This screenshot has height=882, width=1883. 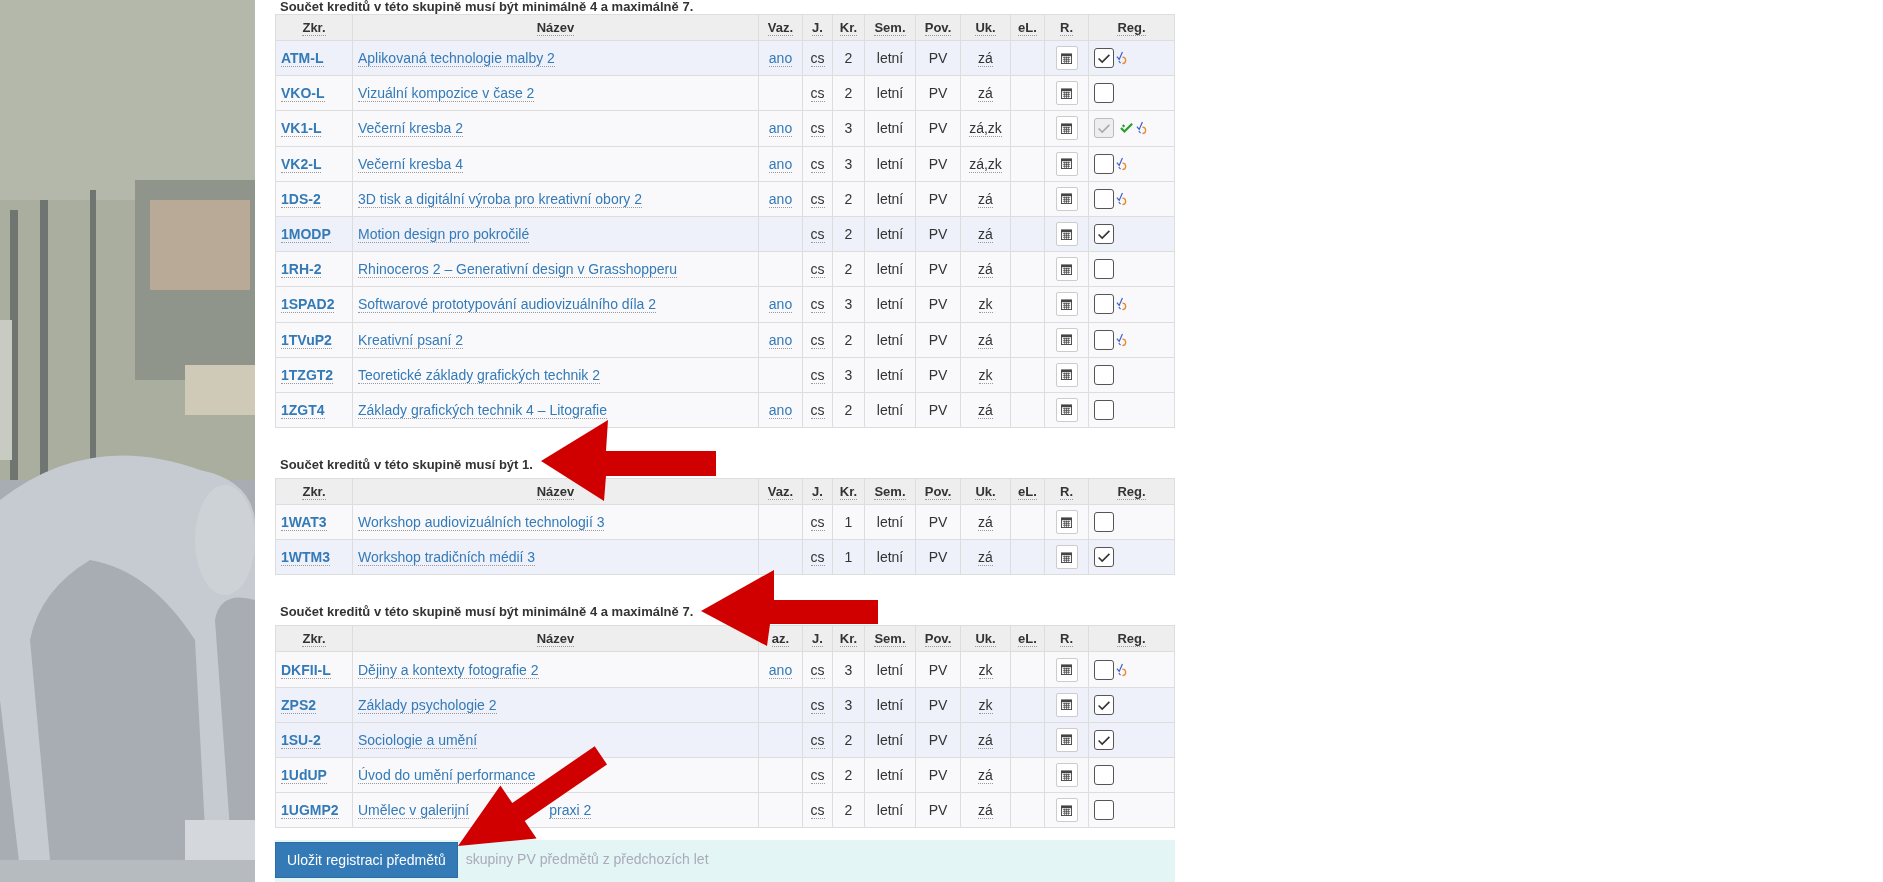 I want to click on completion-cell: zá,zk, so click(x=985, y=164).